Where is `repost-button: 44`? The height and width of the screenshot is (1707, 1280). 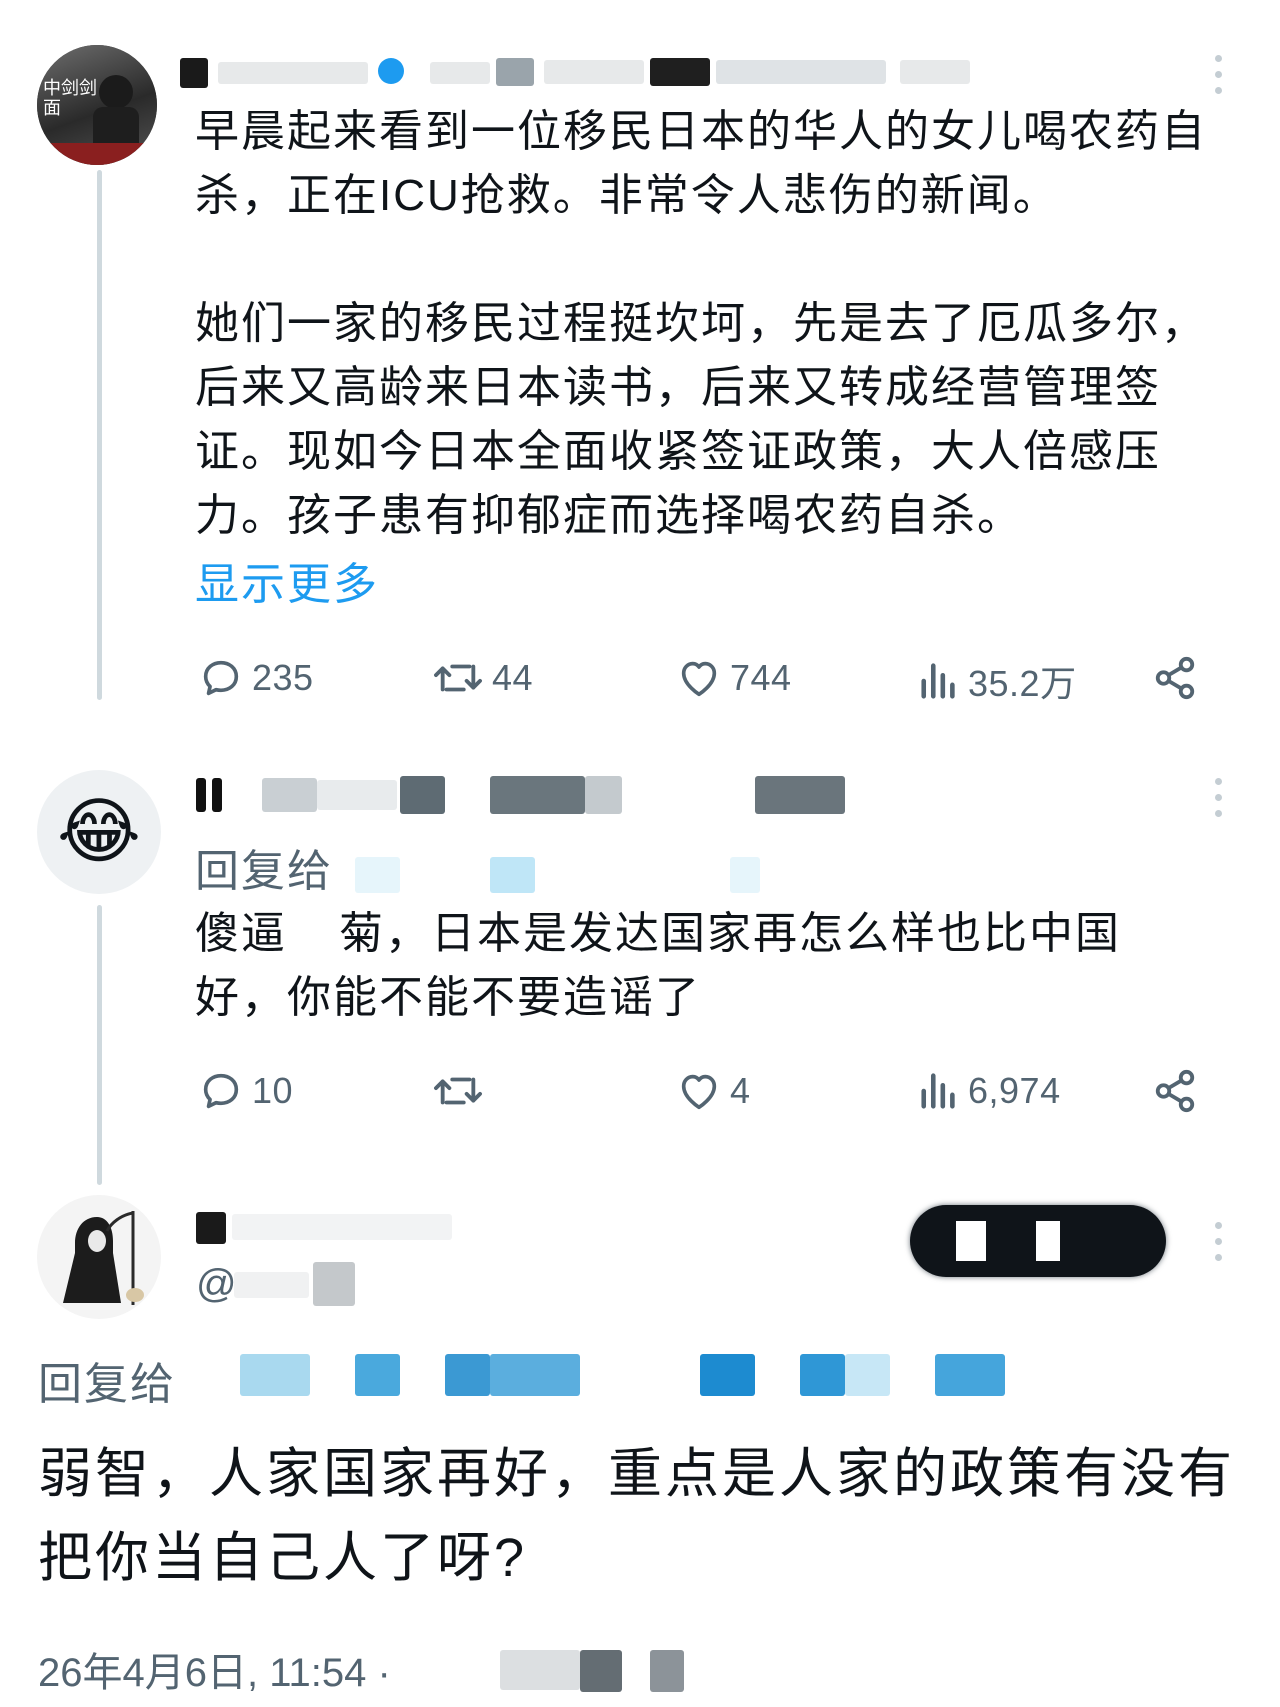
repost-button: 44 is located at coordinates (482, 678).